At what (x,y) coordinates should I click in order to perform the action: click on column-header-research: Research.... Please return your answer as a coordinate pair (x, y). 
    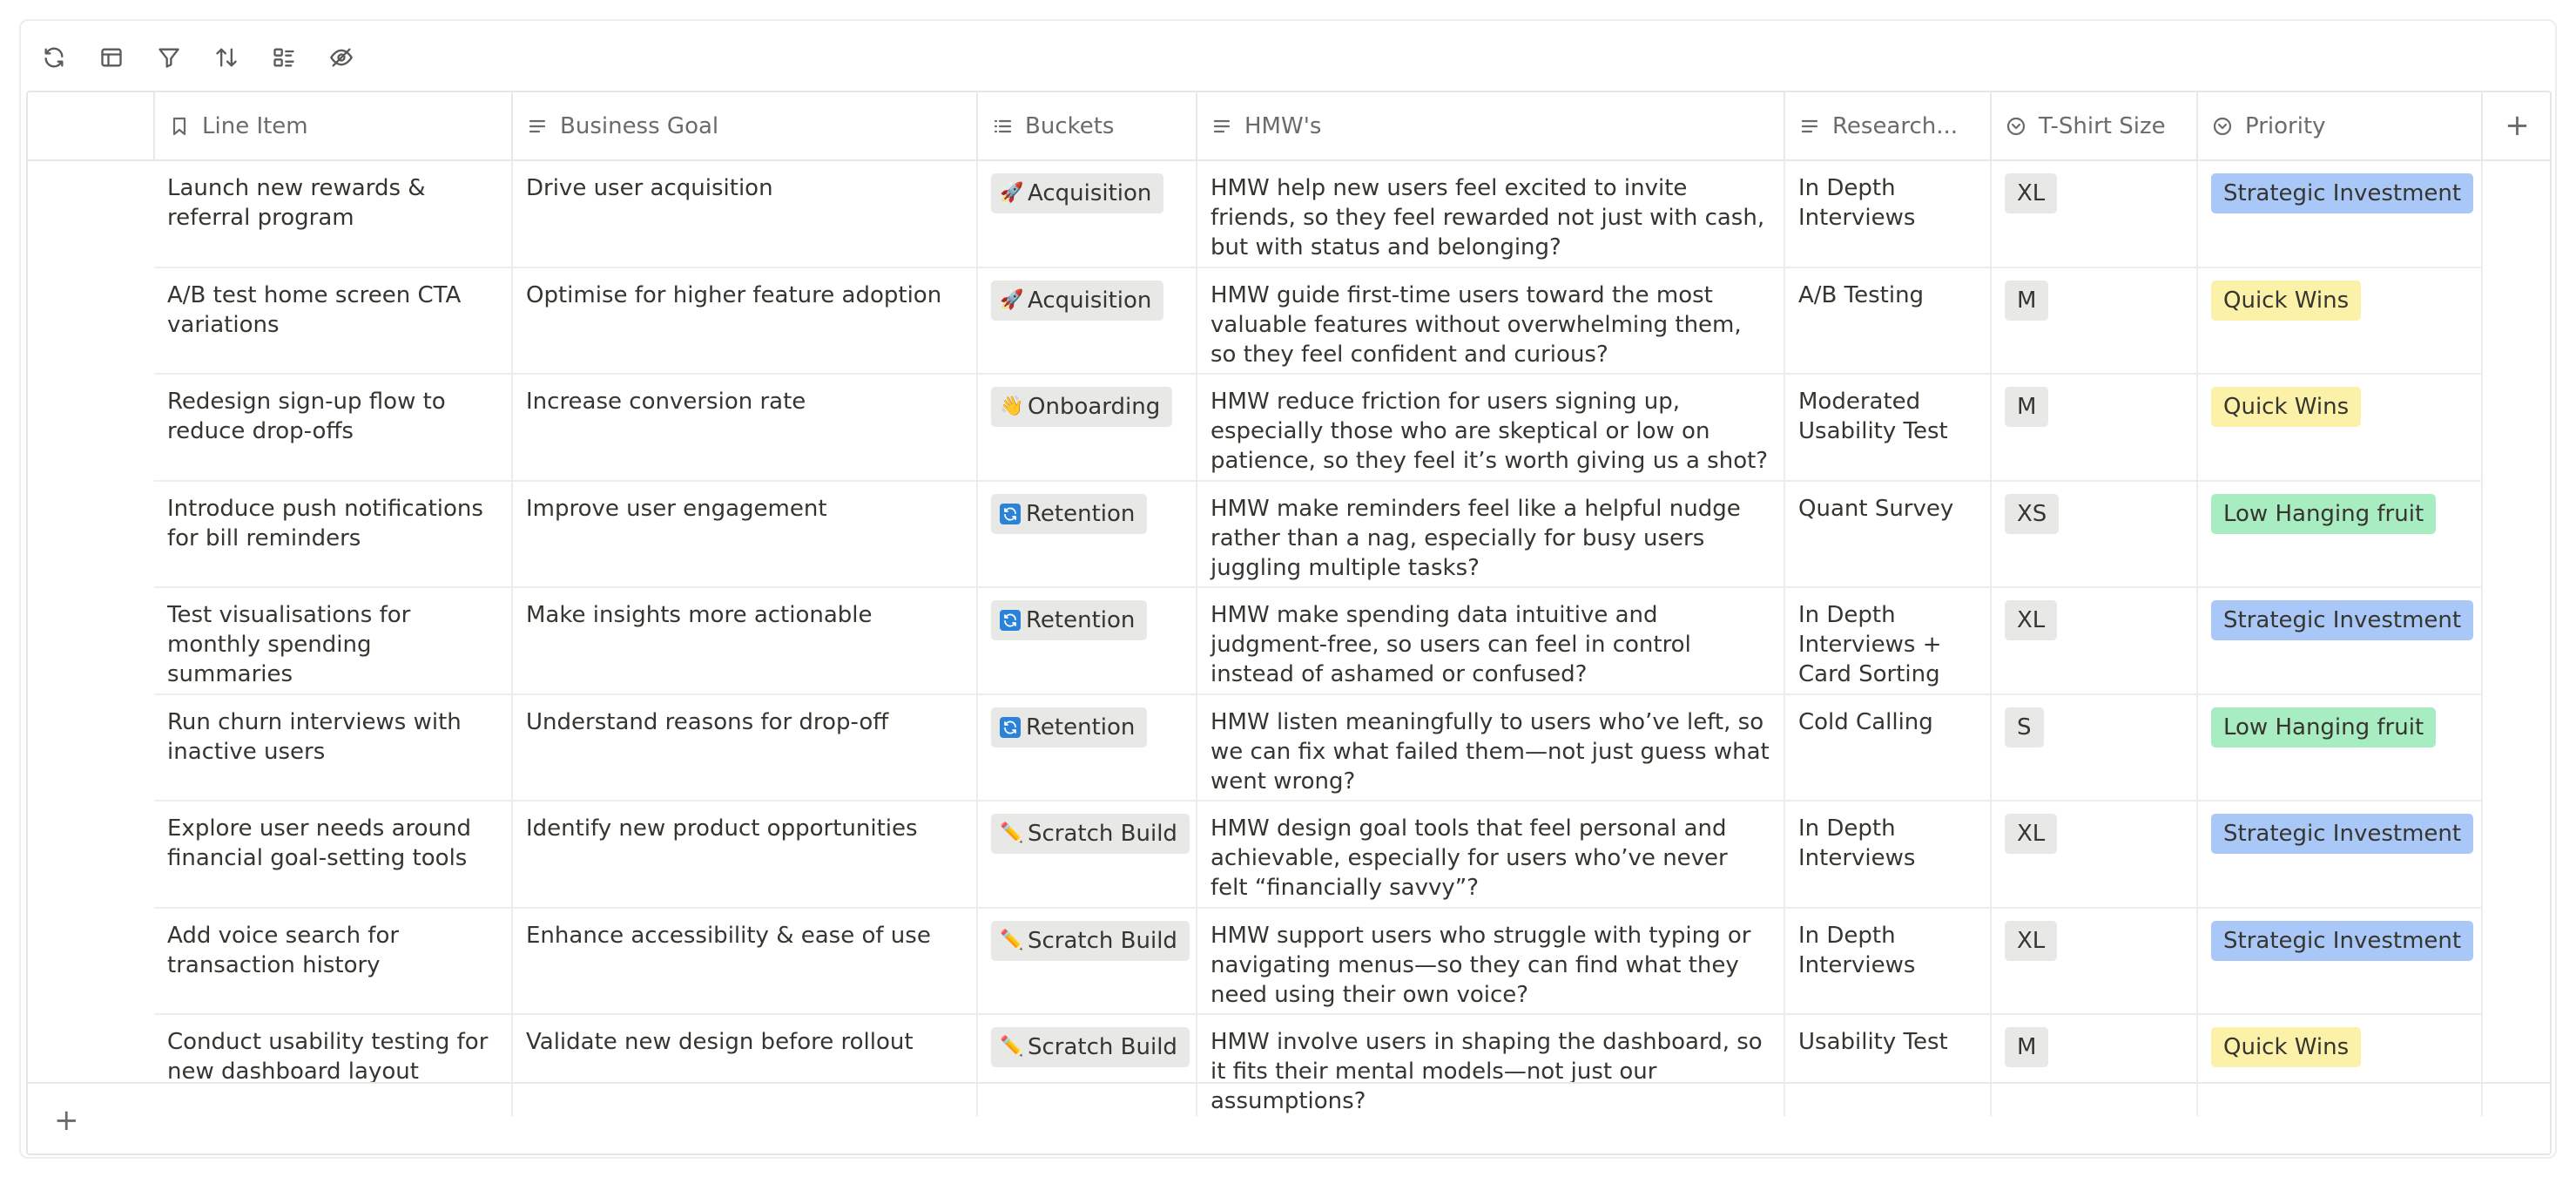
    Looking at the image, I should click on (1888, 126).